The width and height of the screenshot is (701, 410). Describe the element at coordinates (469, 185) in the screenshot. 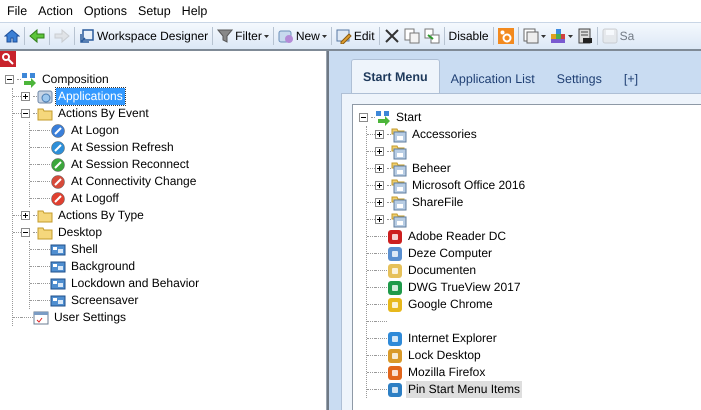

I see `tree-item: Microsoft Office 2016` at that location.